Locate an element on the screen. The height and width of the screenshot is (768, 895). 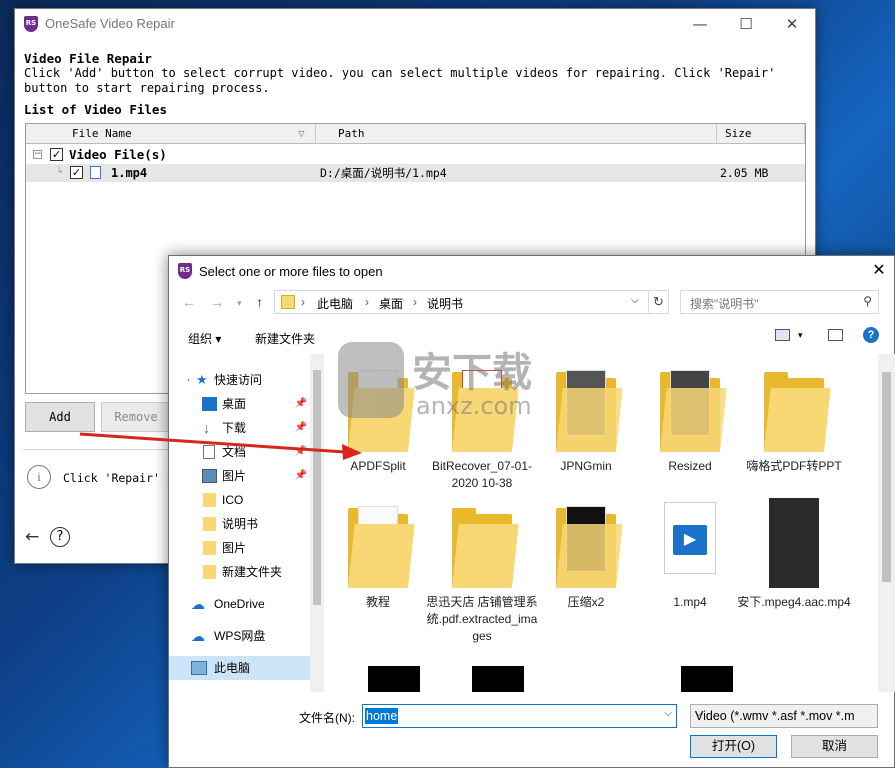
file-item: 嗨格式PDF转PPT is located at coordinates (794, 419).